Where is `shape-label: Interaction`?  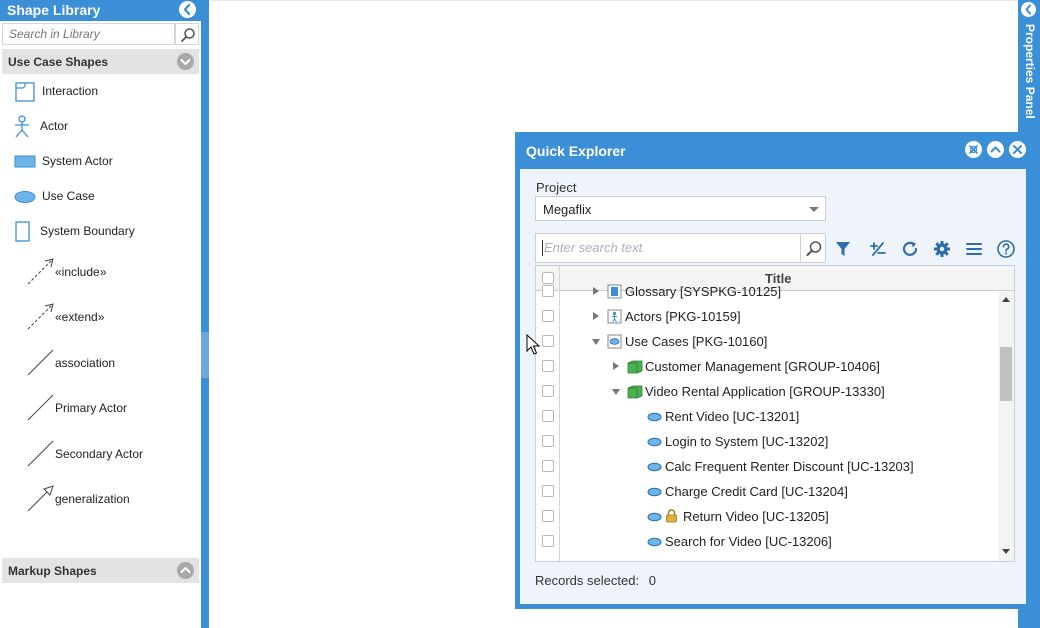 shape-label: Interaction is located at coordinates (70, 91).